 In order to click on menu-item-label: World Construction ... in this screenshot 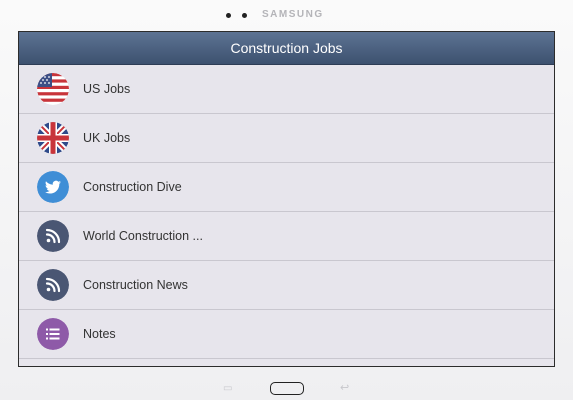, I will do `click(143, 236)`.